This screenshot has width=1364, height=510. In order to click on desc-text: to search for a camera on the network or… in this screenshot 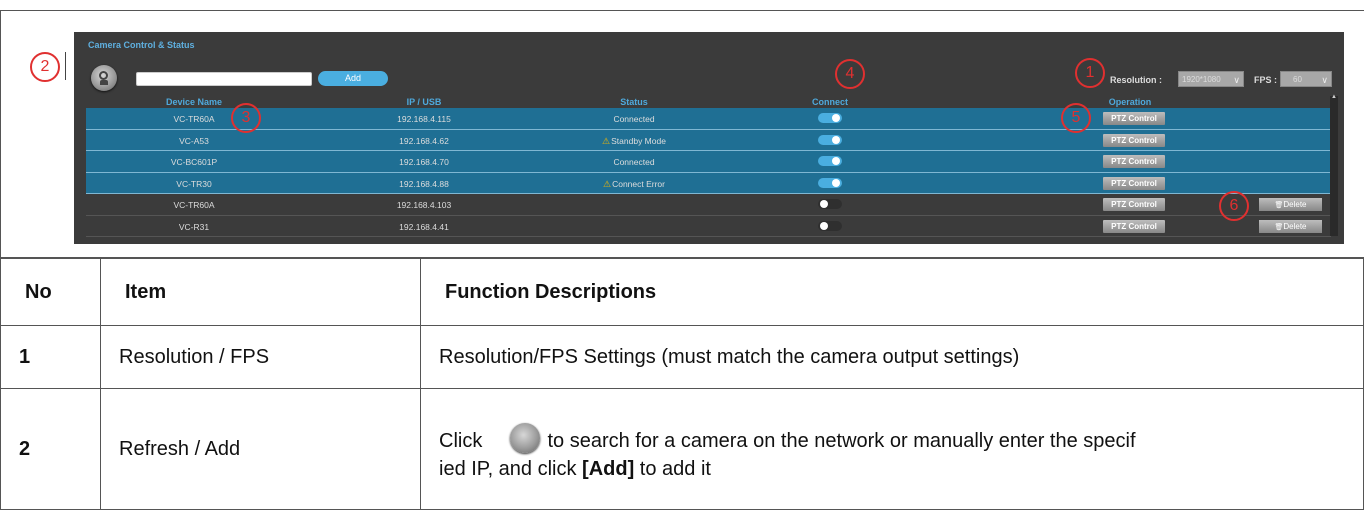, I will do `click(838, 440)`.